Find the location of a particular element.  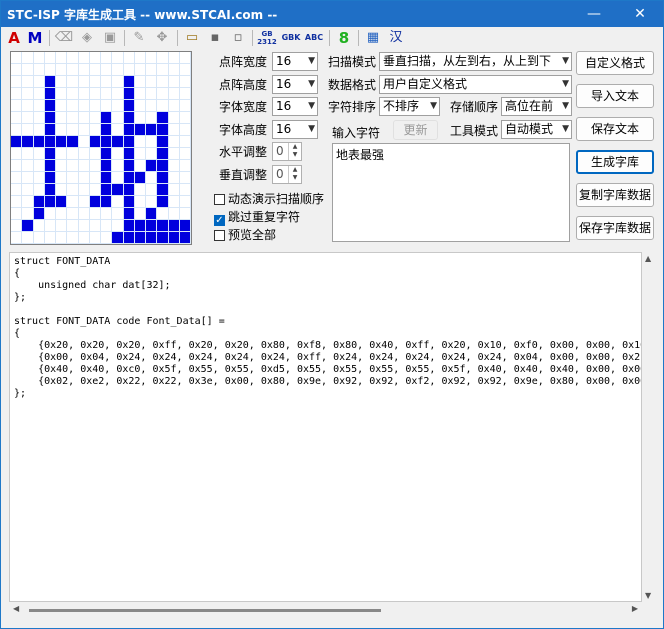

save-font-data-button: 保存字库数据 is located at coordinates (615, 228).